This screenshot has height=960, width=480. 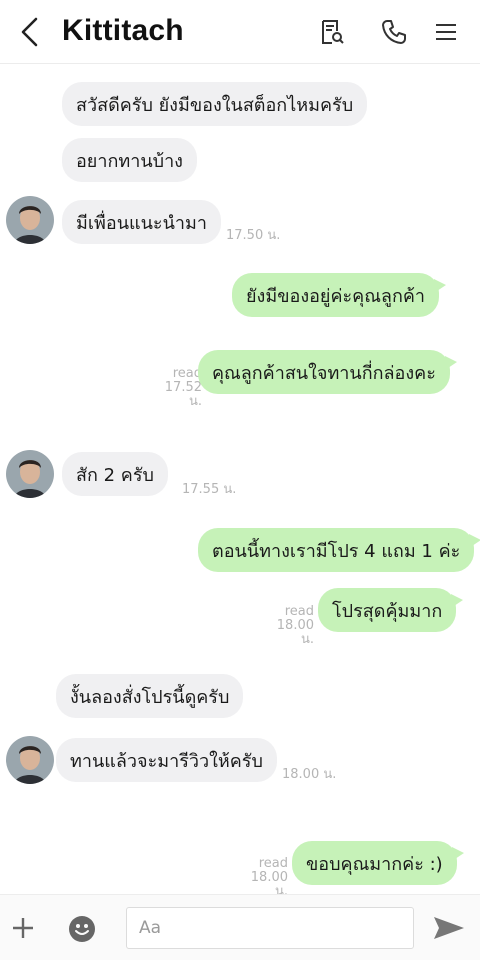 What do you see at coordinates (270, 928) in the screenshot?
I see `message-input: Aa` at bounding box center [270, 928].